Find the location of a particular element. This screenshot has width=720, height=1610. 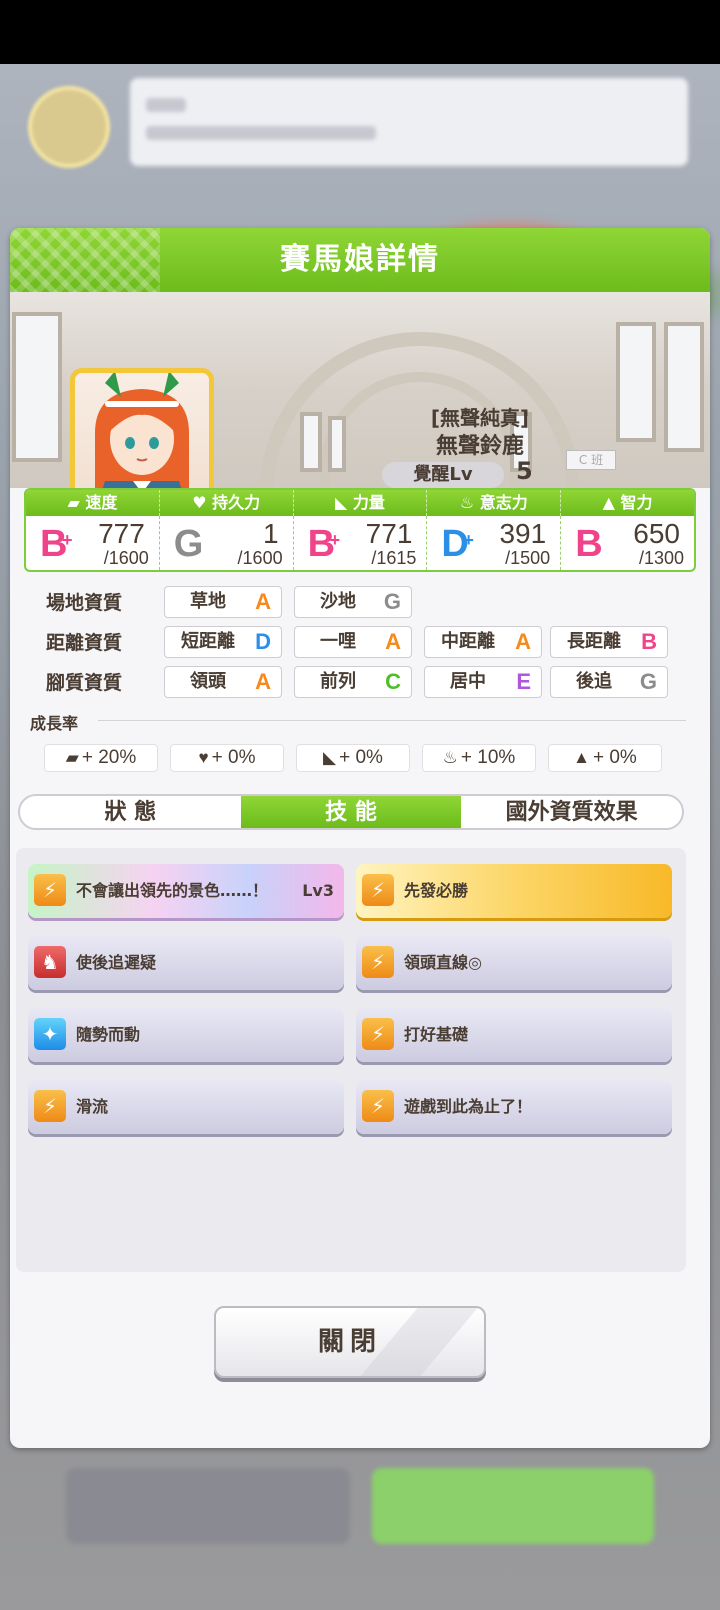

stat-header-4: ▲ 智力 is located at coordinates (627, 503).